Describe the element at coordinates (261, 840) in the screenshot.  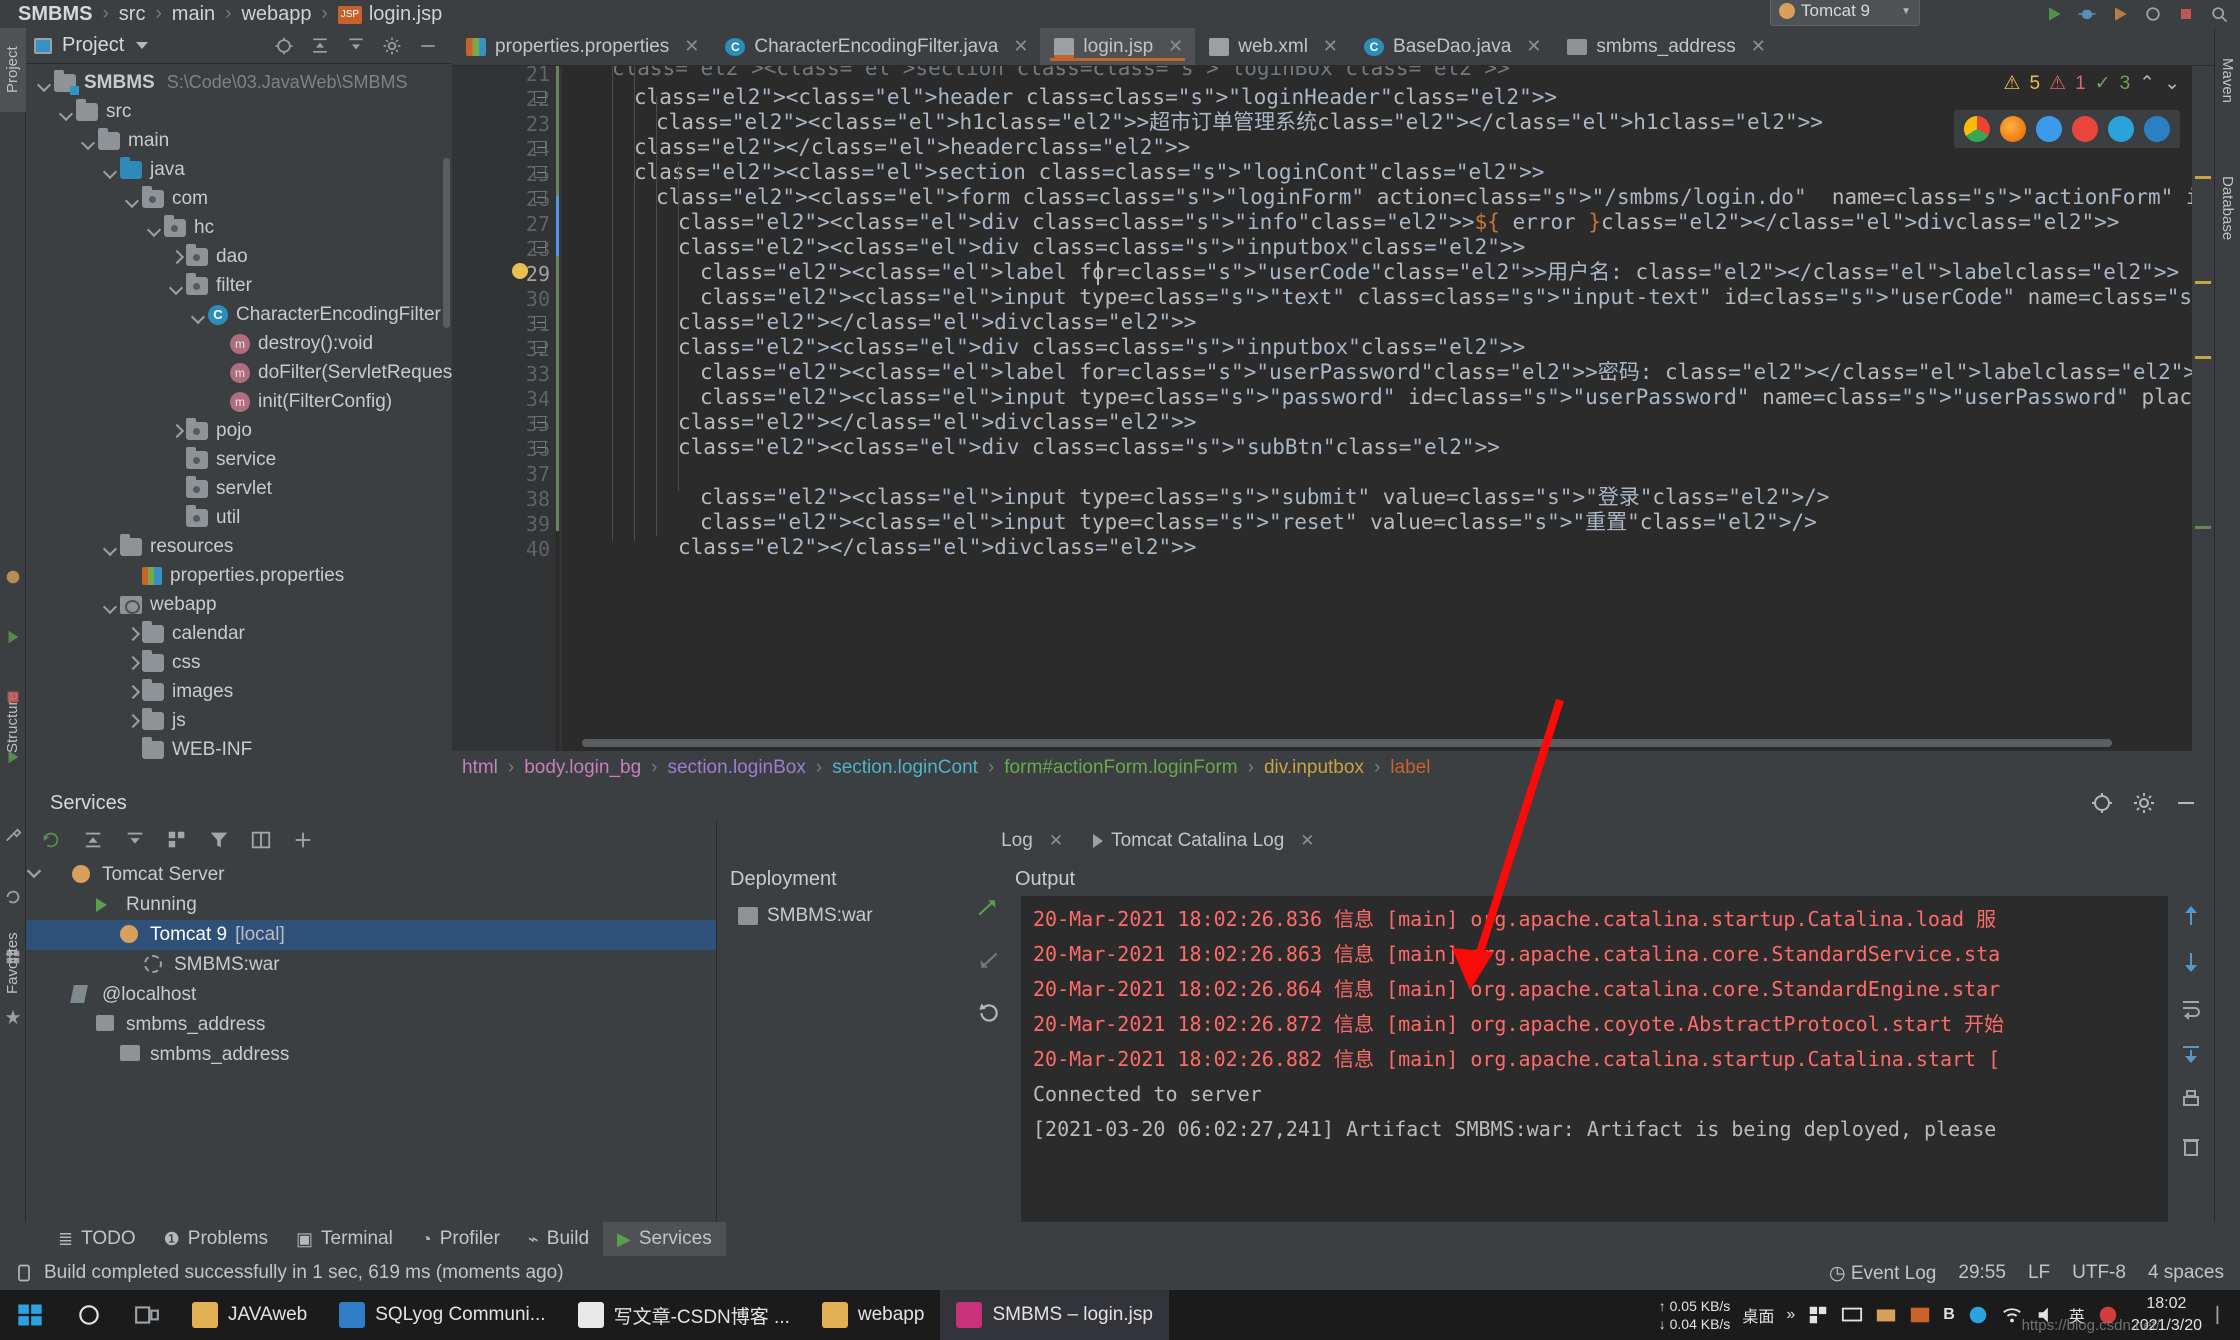
I see `split-icon` at that location.